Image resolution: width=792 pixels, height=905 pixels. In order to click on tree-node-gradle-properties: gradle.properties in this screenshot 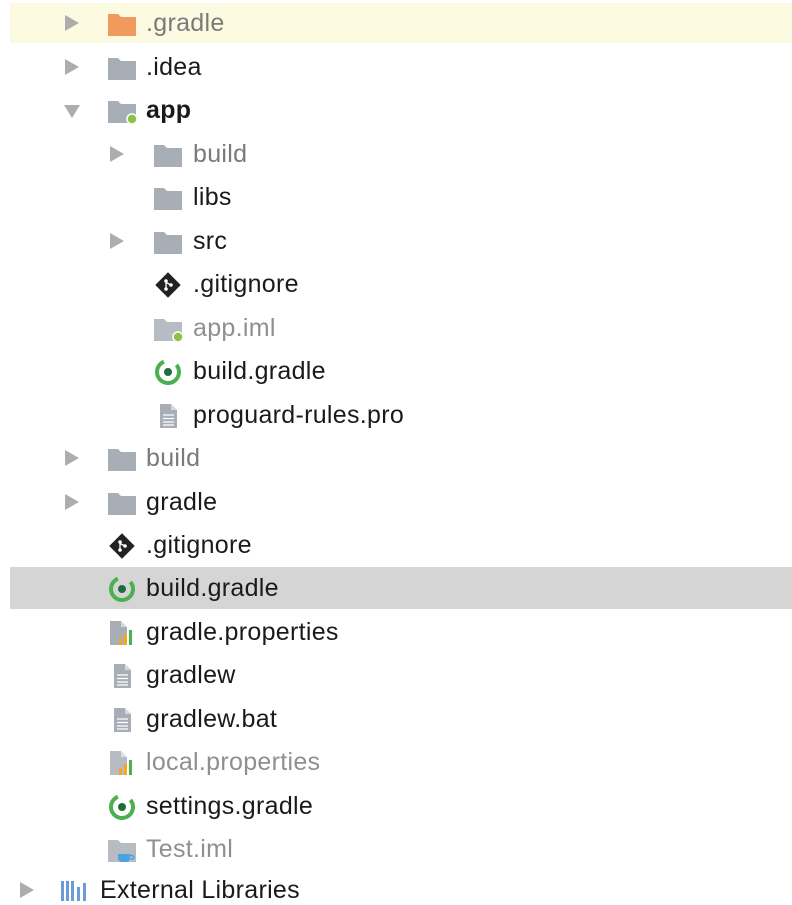, I will do `click(401, 632)`.